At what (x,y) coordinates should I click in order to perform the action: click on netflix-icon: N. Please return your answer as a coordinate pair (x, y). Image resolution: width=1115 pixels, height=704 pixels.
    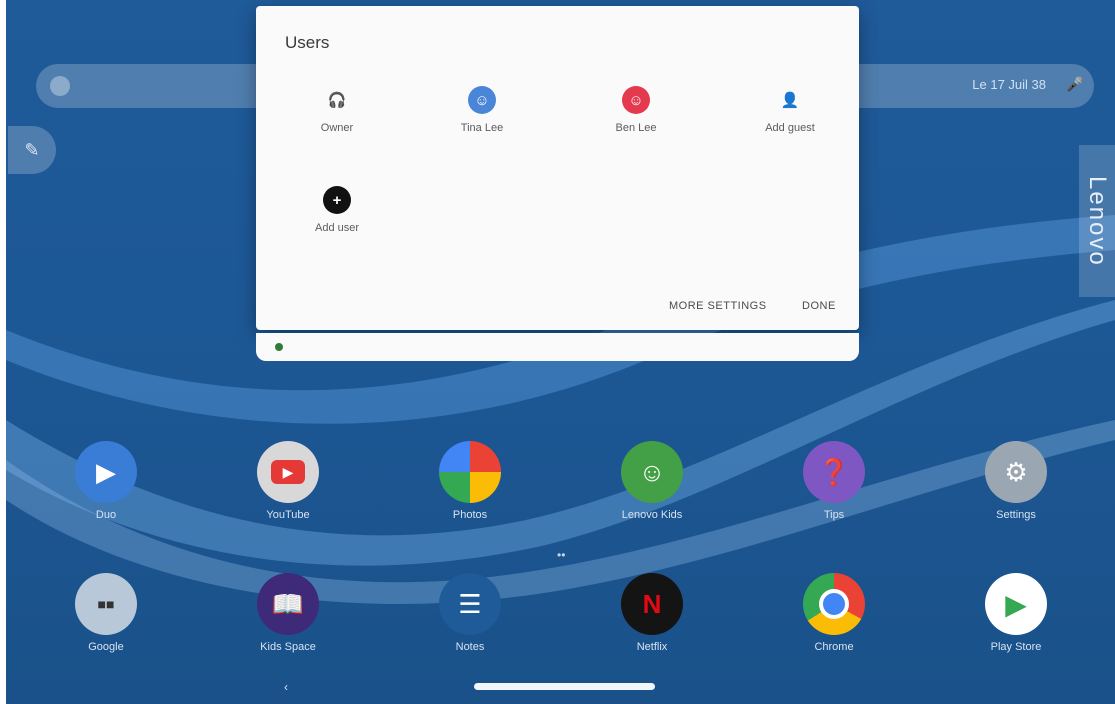
    Looking at the image, I should click on (652, 604).